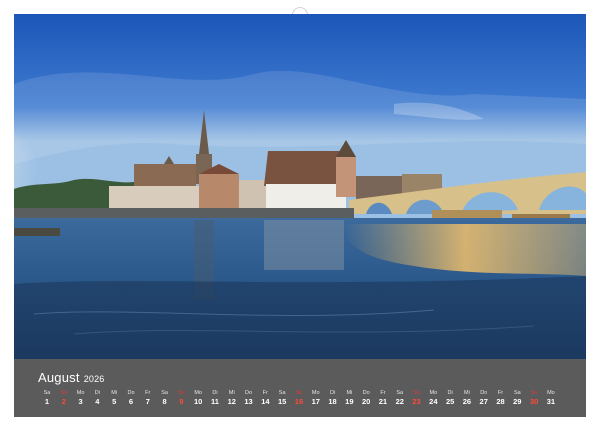 The width and height of the screenshot is (600, 432). Describe the element at coordinates (215, 401) in the screenshot. I see `day-number: 11` at that location.